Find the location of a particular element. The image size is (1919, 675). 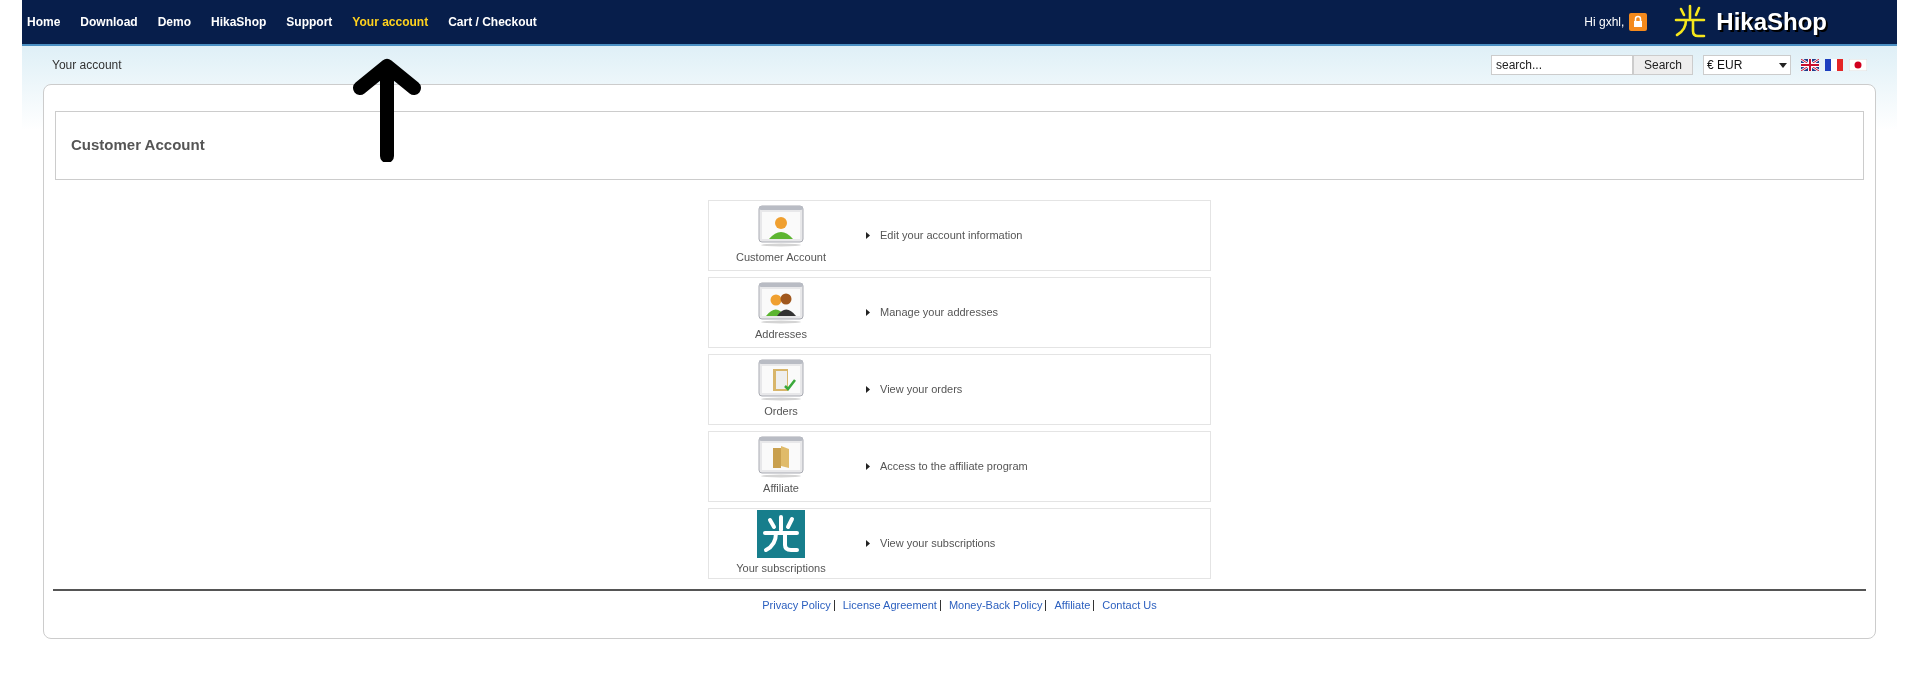

account-menu-item: Affiliate Access to the affiliate program is located at coordinates (959, 466).